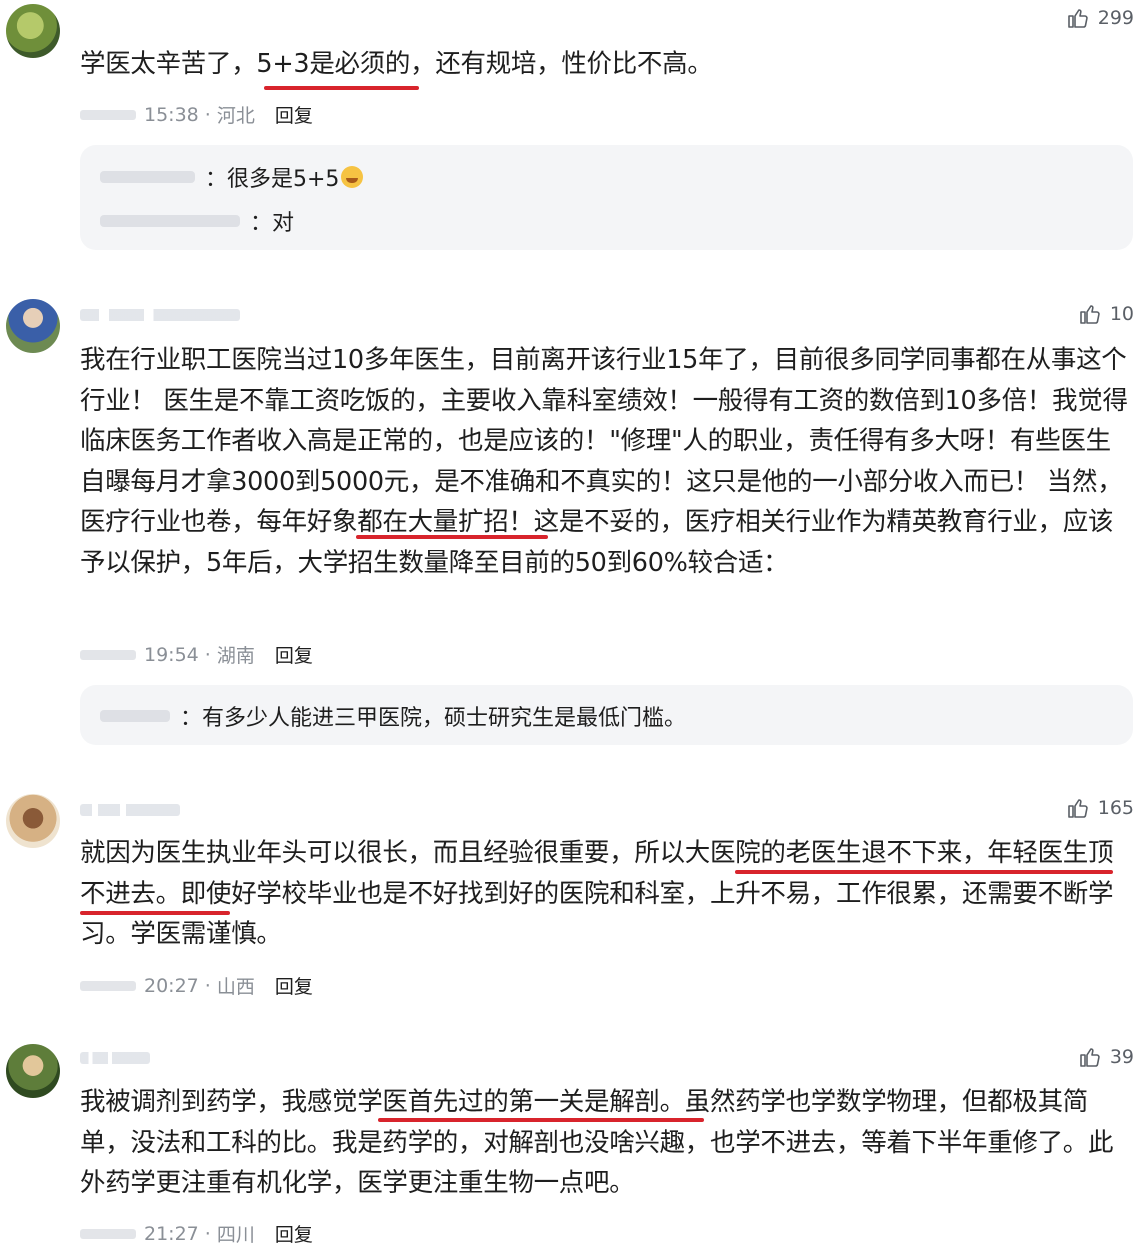 This screenshot has height=1248, width=1148. I want to click on reply-item: ：对, so click(197, 221).